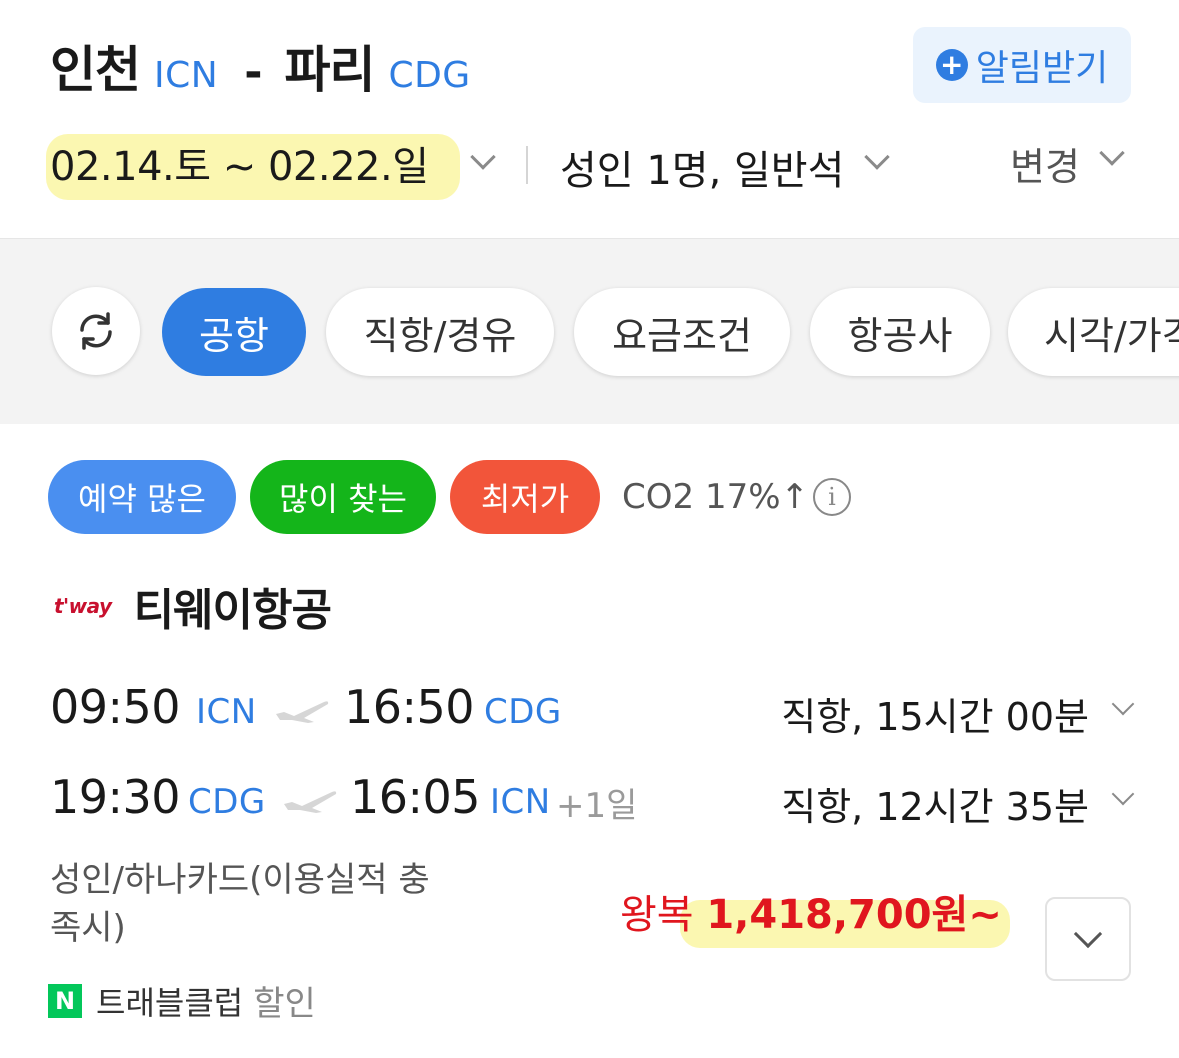 The height and width of the screenshot is (1058, 1179). What do you see at coordinates (232, 610) in the screenshot?
I see `airline-name: 티웨이항공` at bounding box center [232, 610].